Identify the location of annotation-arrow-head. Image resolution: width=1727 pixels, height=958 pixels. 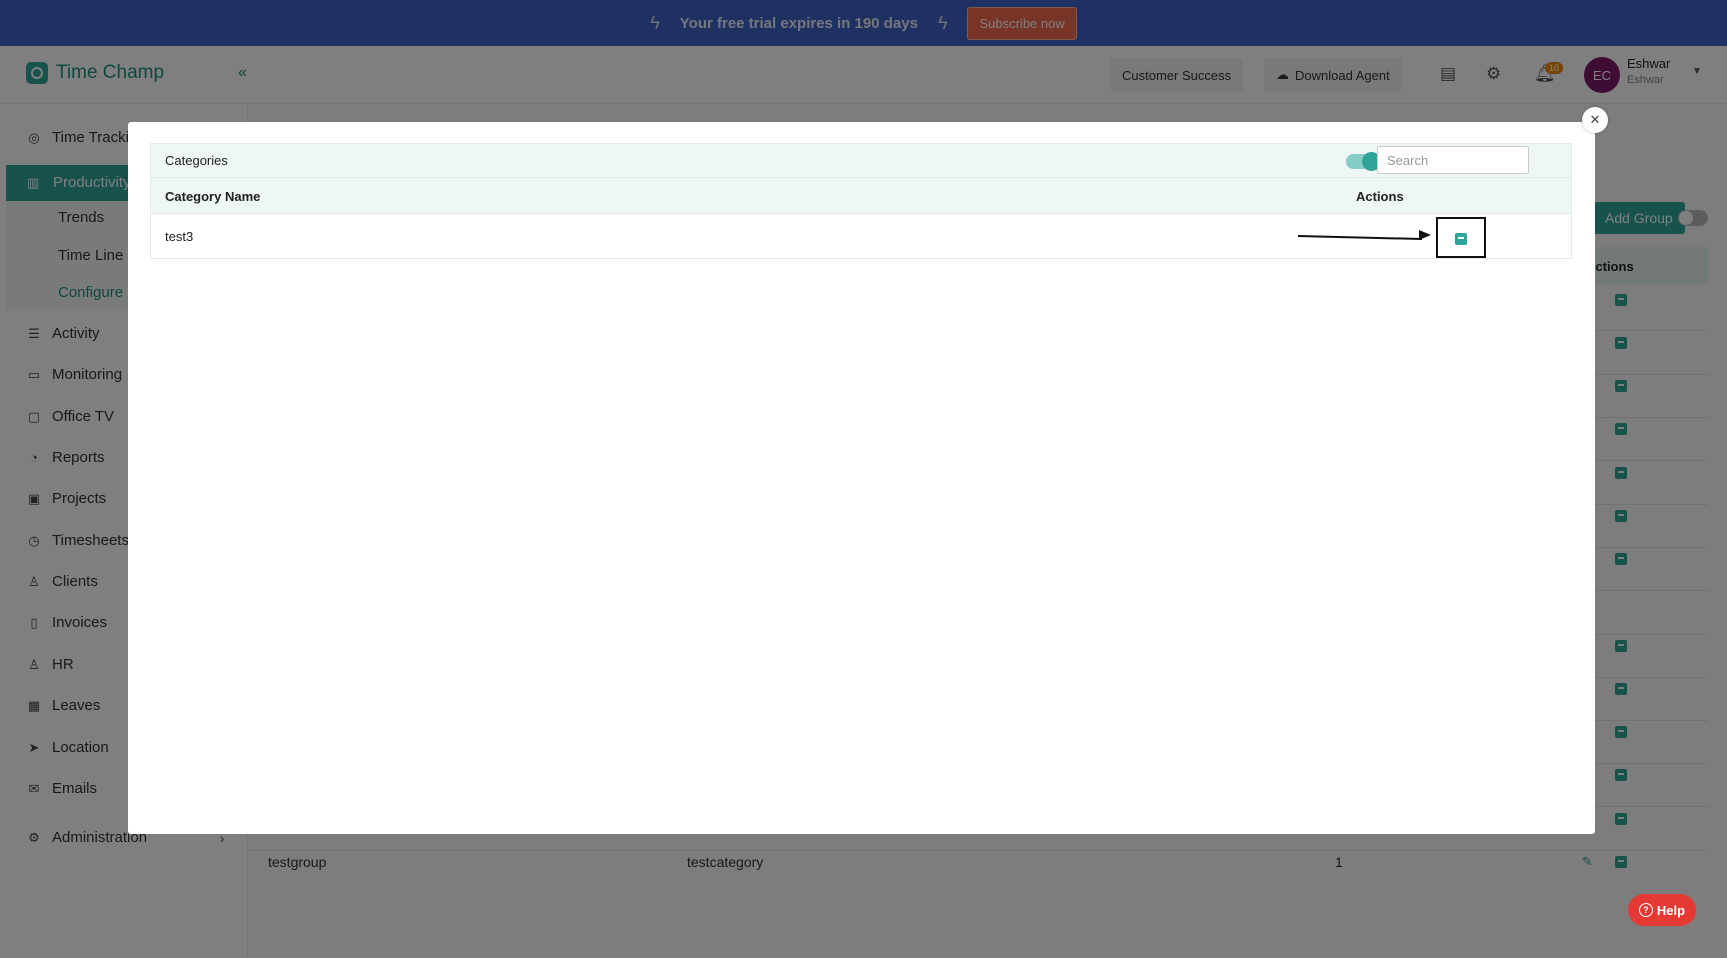
(1425, 235).